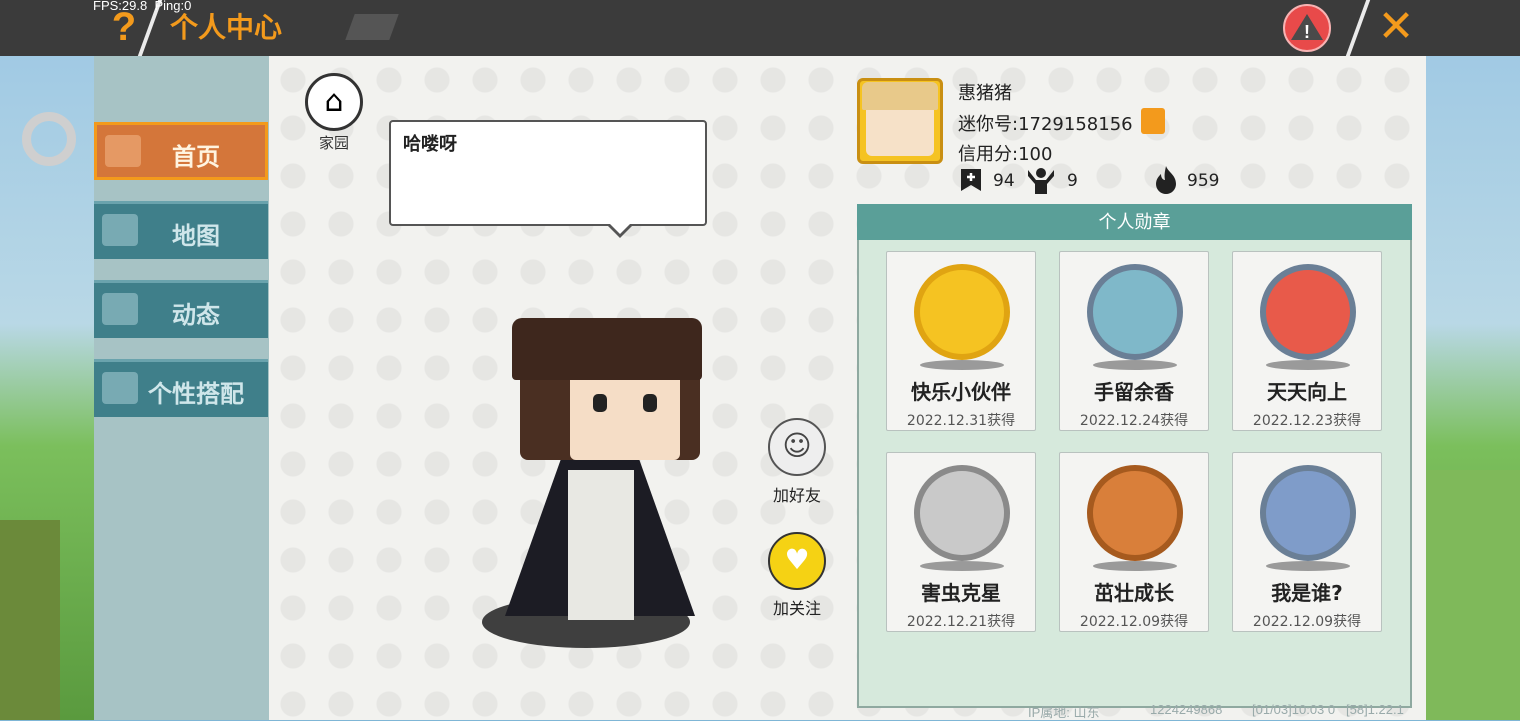 The height and width of the screenshot is (721, 1520). I want to click on add-user-icon: ☺, so click(797, 445).